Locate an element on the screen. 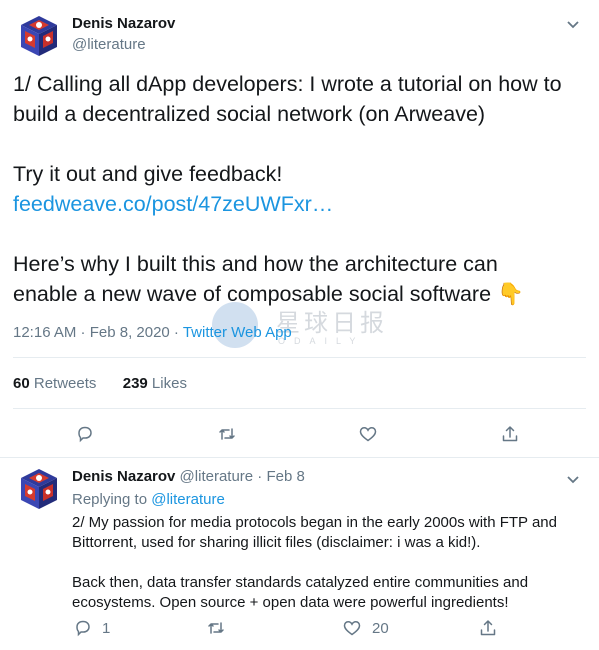 Image resolution: width=599 pixels, height=650 pixels. like-button is located at coordinates (368, 434).